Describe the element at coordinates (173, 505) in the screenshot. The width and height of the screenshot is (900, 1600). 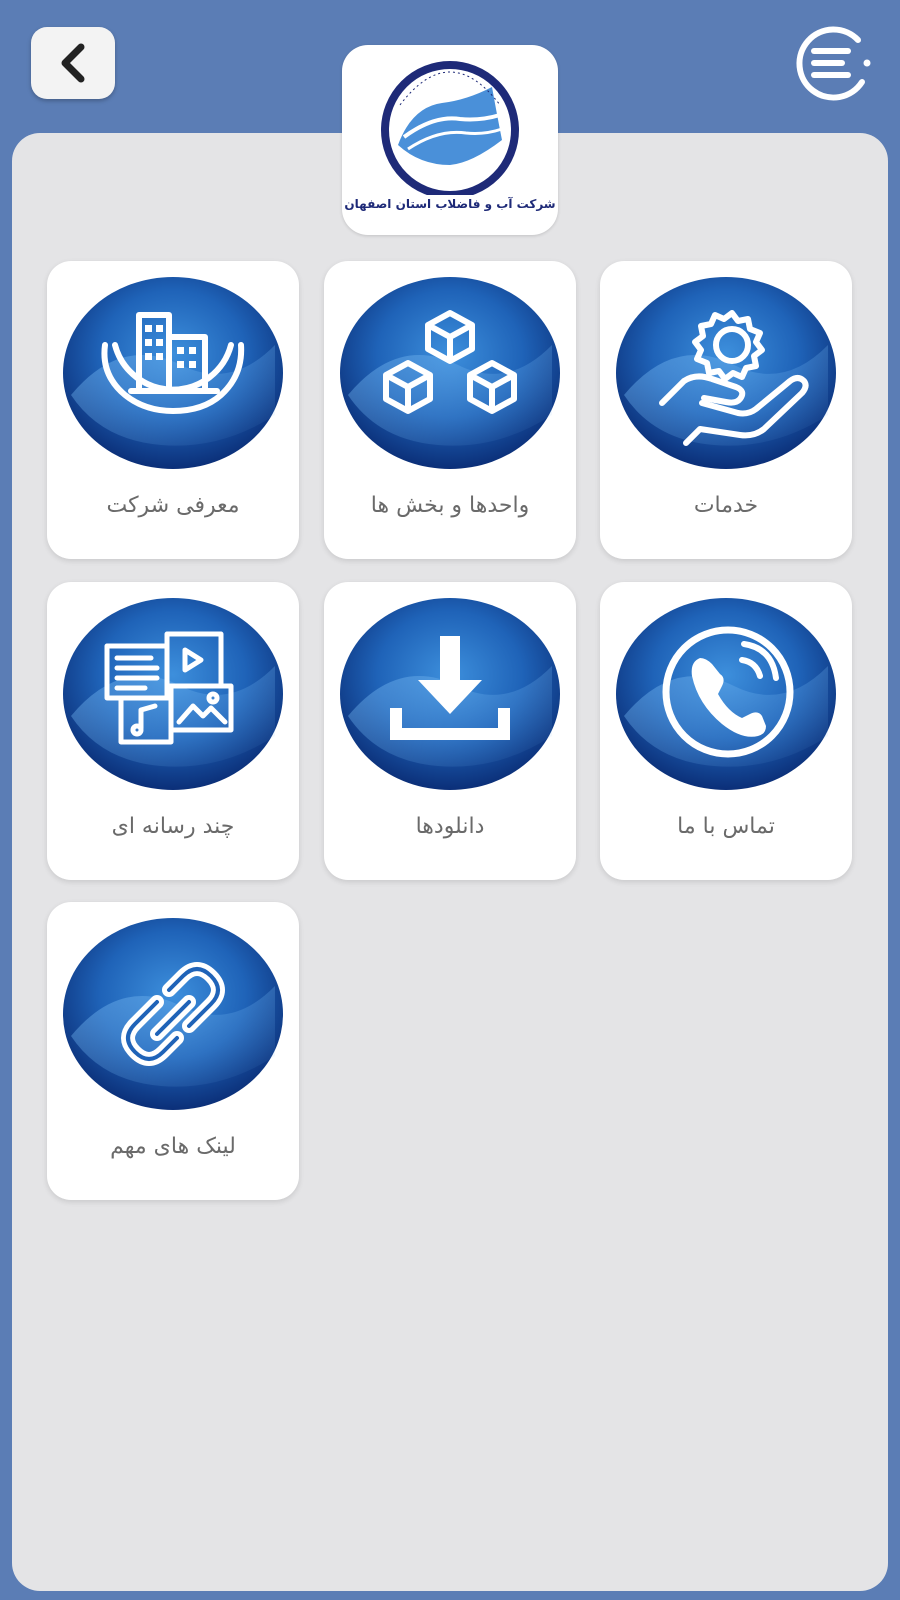
I see `tile-label: معرفی شرکت` at that location.